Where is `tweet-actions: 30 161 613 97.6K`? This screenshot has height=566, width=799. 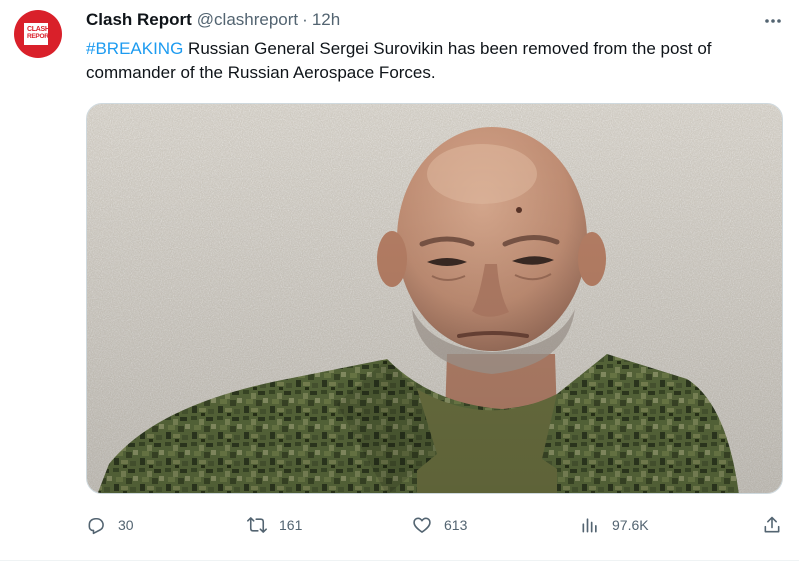 tweet-actions: 30 161 613 97.6K is located at coordinates (436, 525).